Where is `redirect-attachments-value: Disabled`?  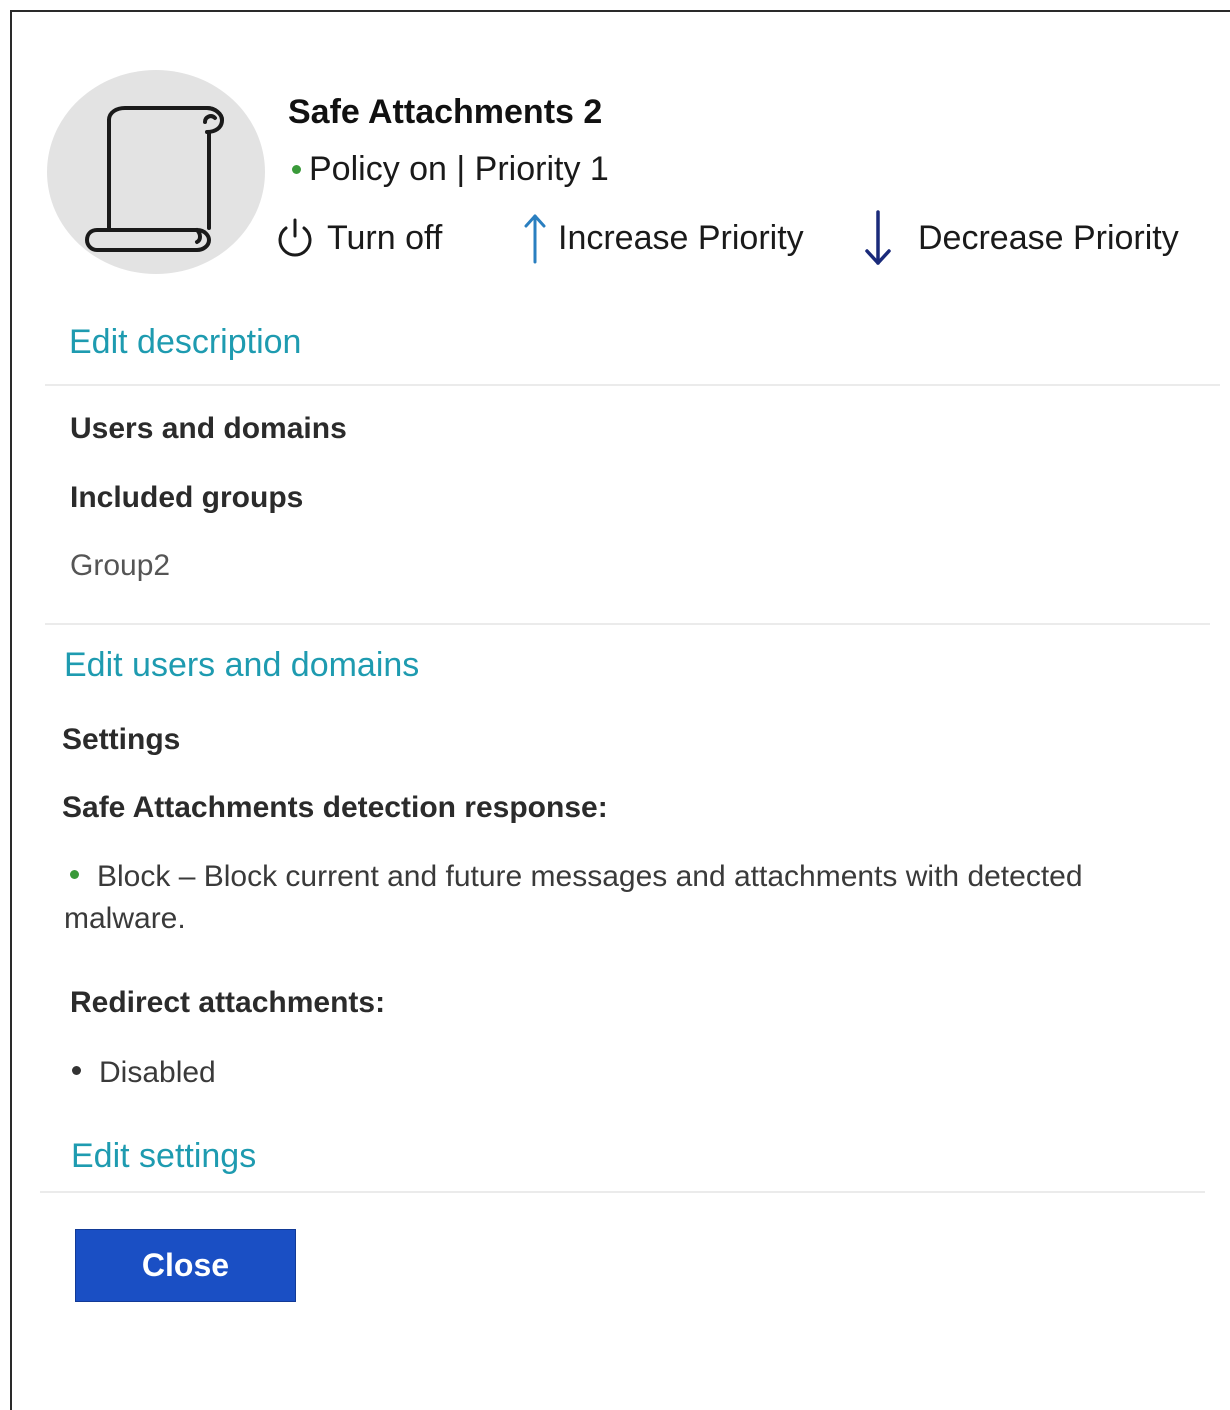 redirect-attachments-value: Disabled is located at coordinates (157, 1072).